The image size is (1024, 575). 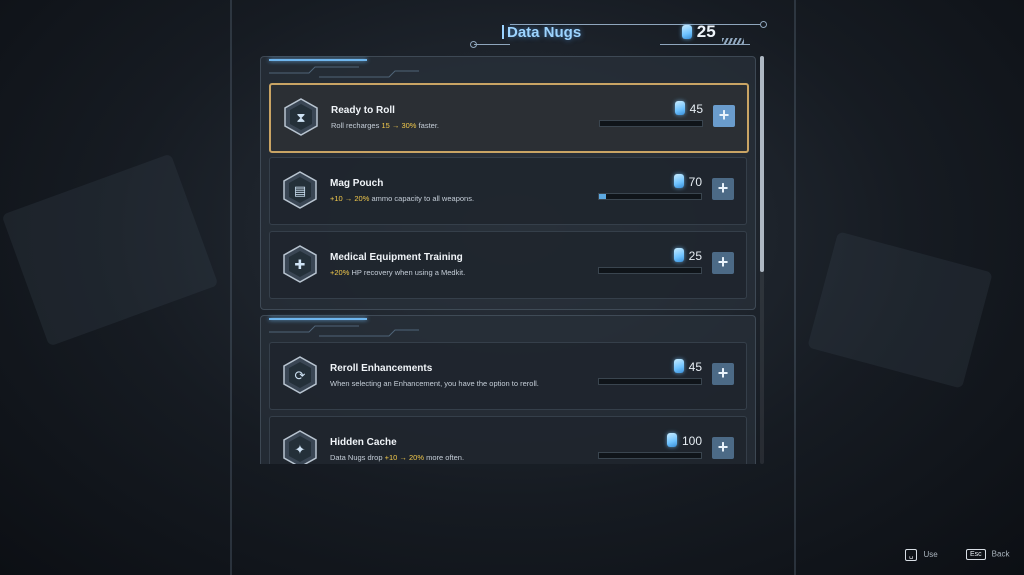 What do you see at coordinates (684, 440) in the screenshot?
I see `upgrade-cost: 100` at bounding box center [684, 440].